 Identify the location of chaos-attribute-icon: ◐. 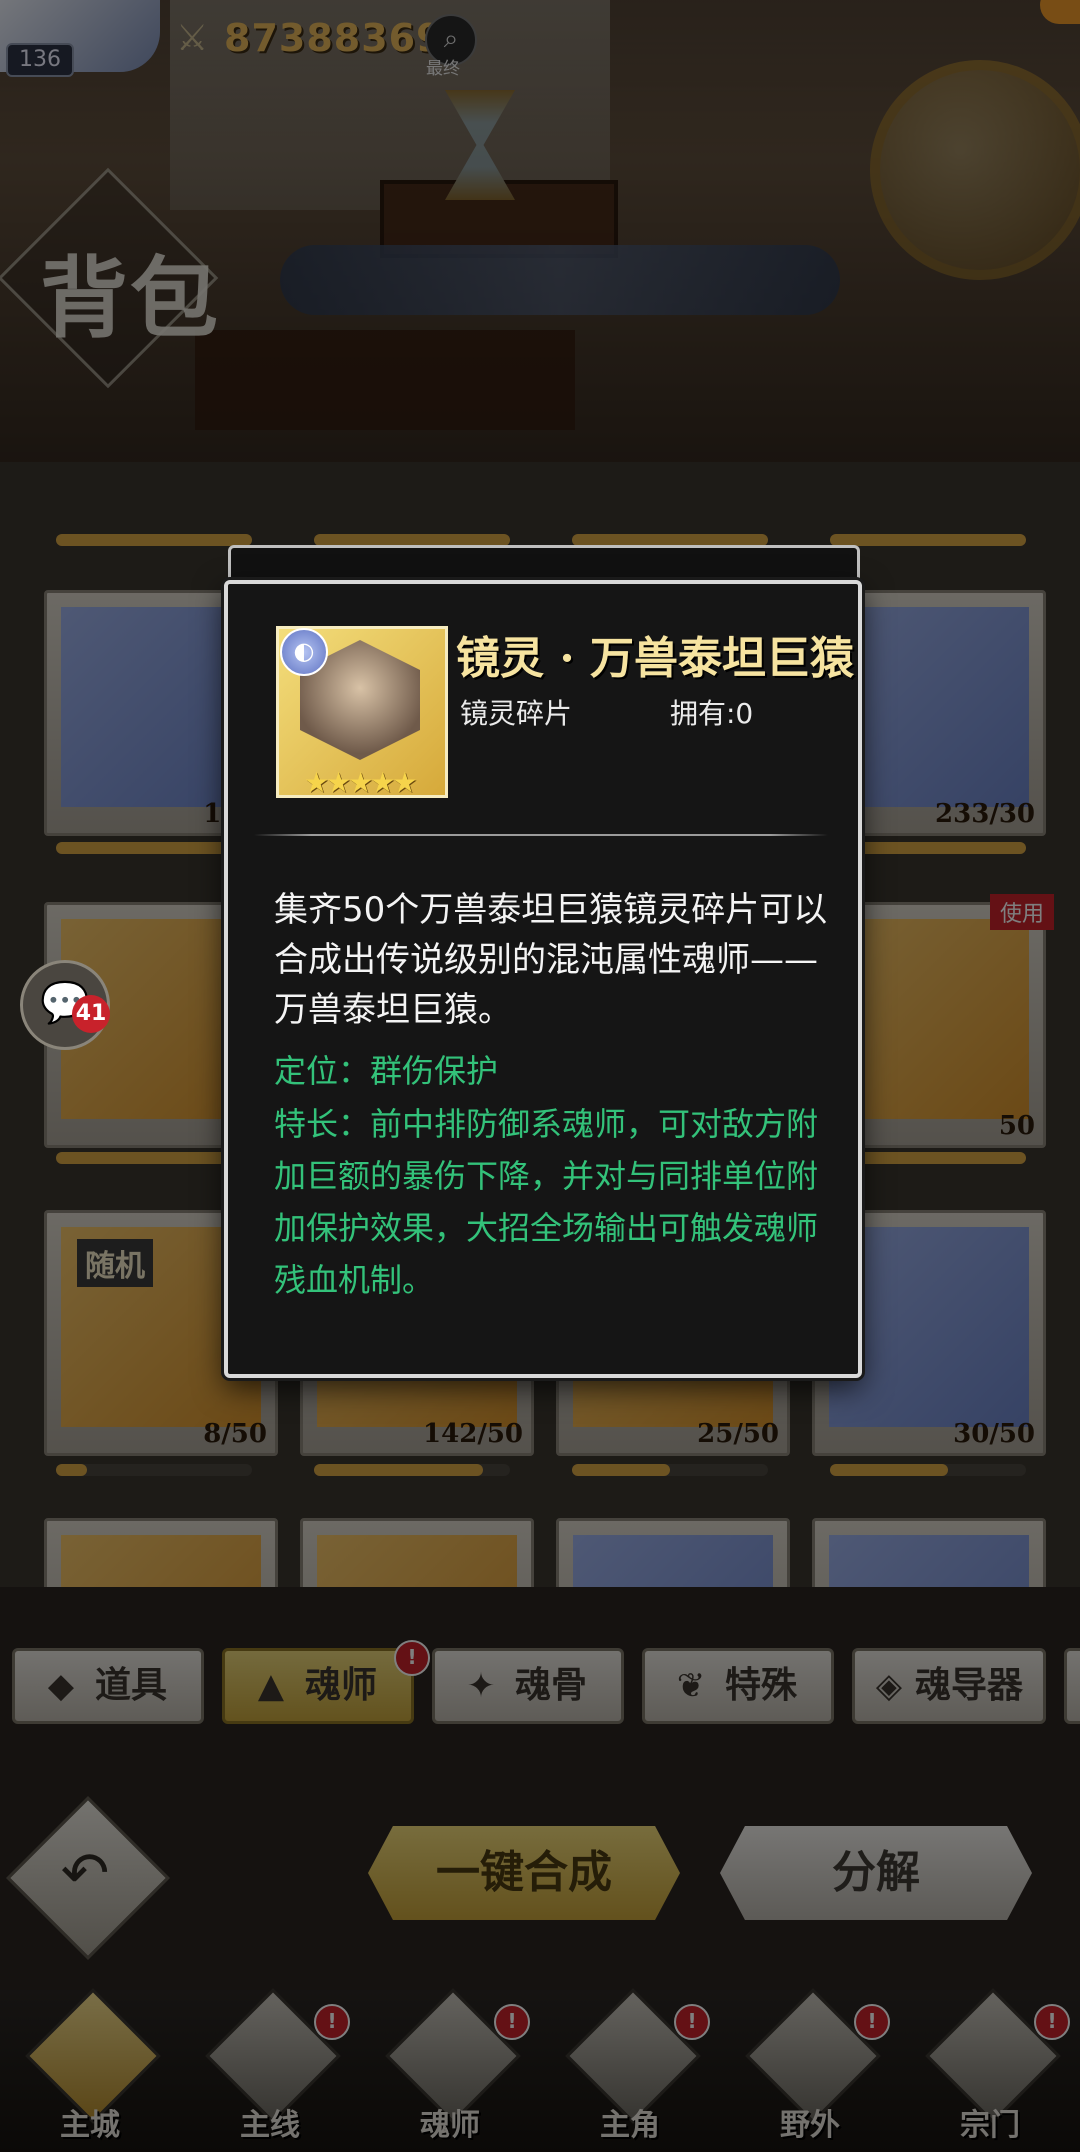
(304, 652).